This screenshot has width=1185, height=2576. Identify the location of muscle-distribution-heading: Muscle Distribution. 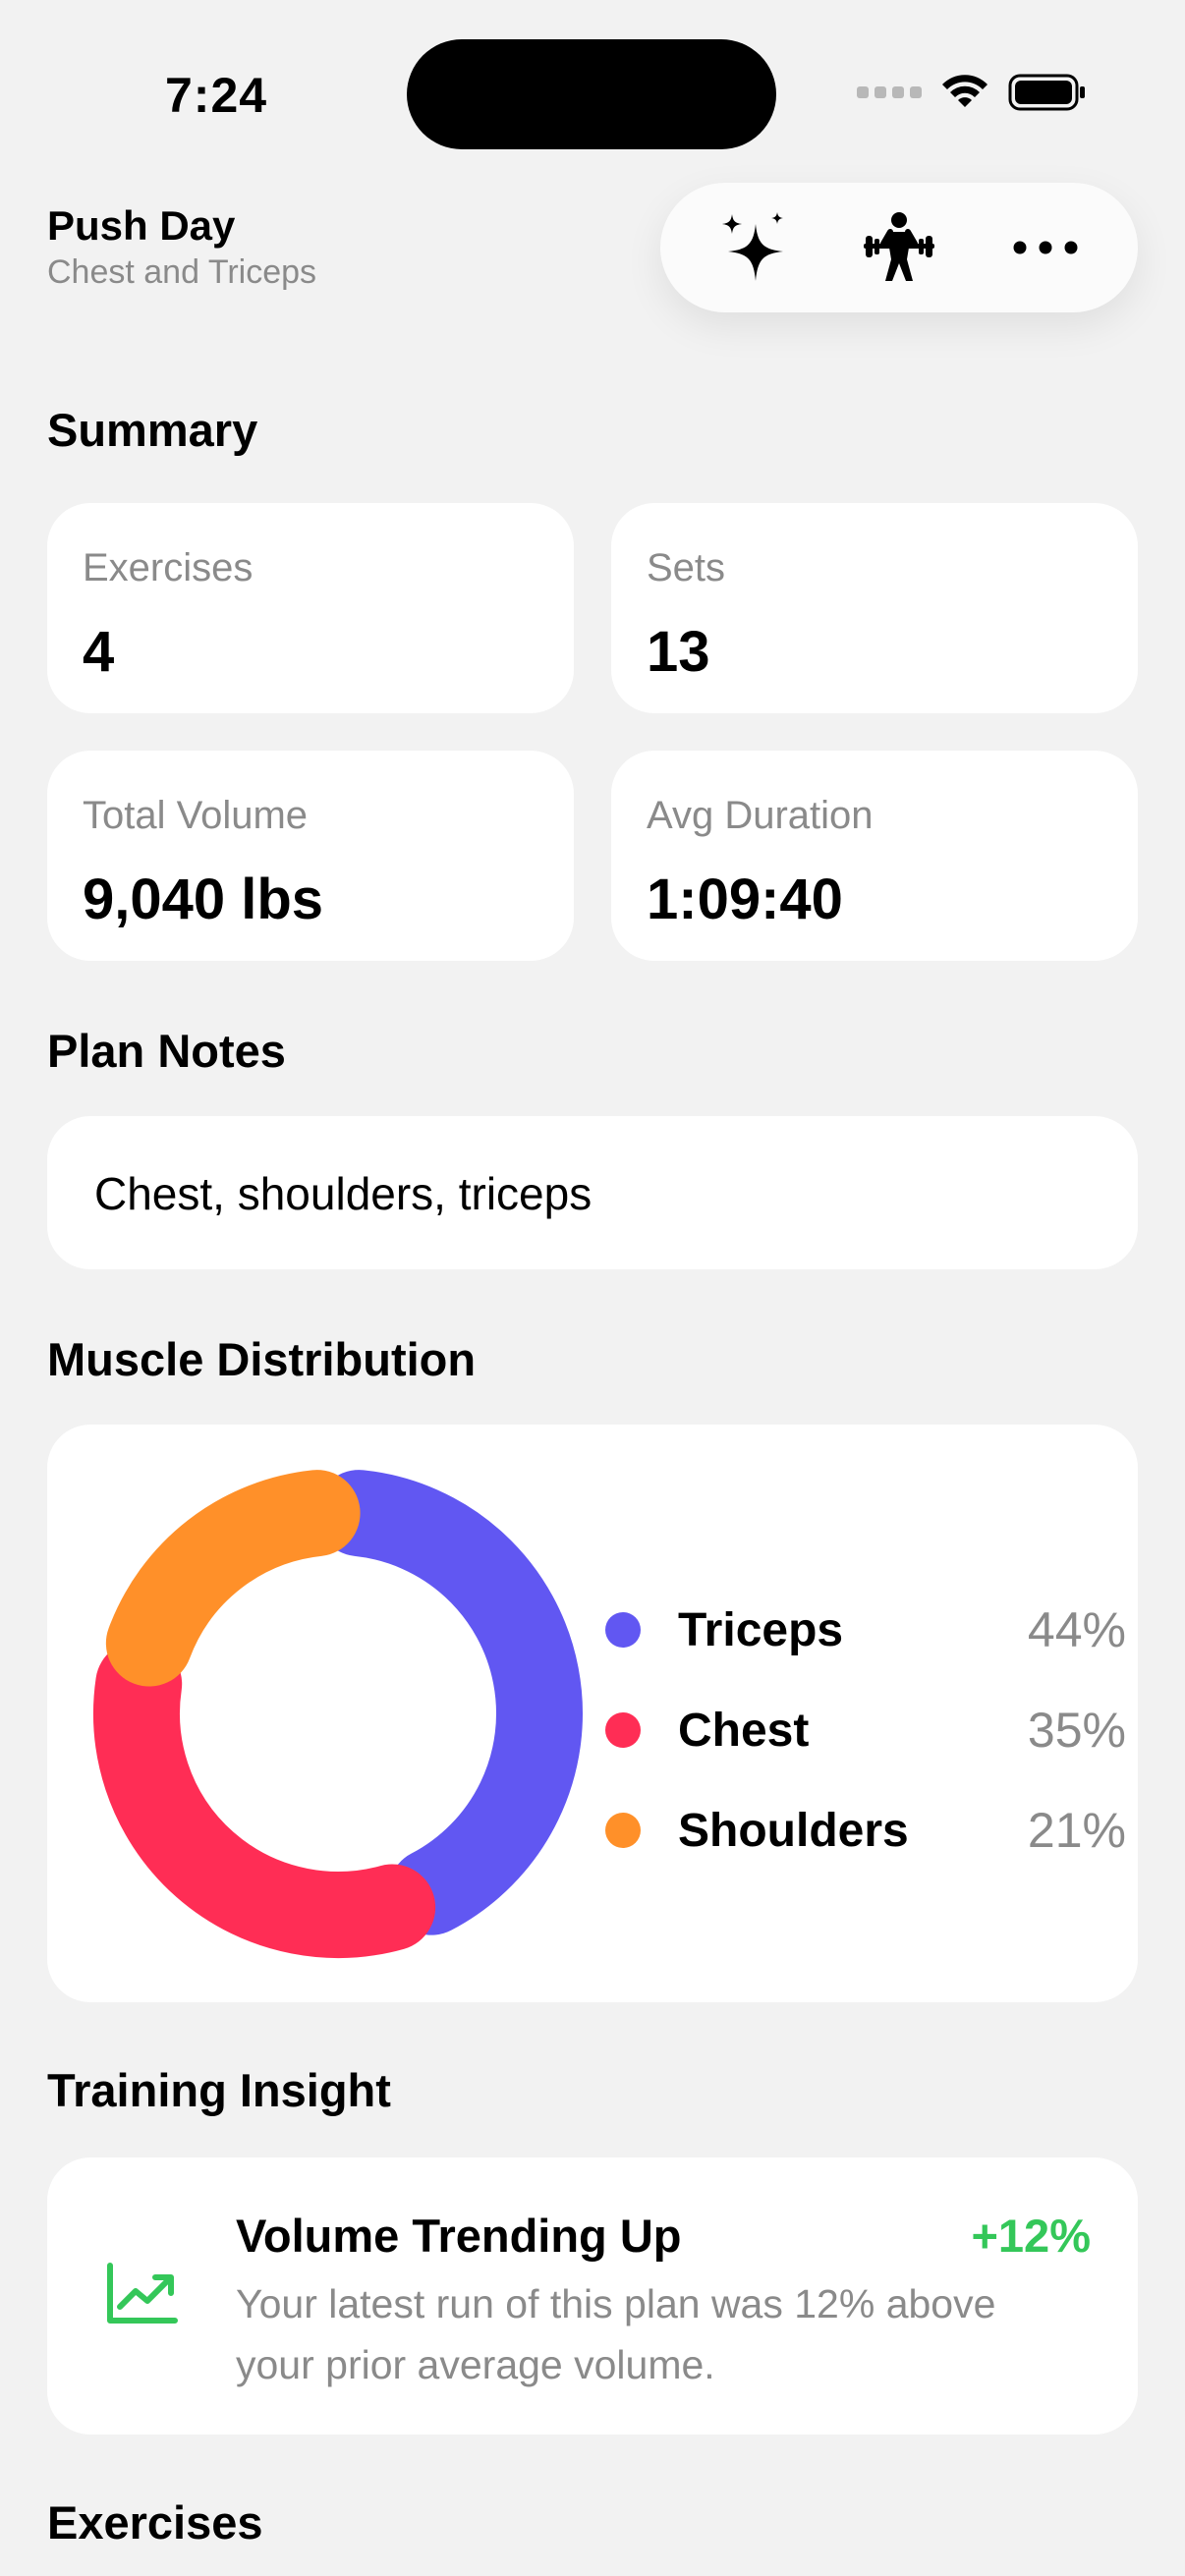
(262, 1359).